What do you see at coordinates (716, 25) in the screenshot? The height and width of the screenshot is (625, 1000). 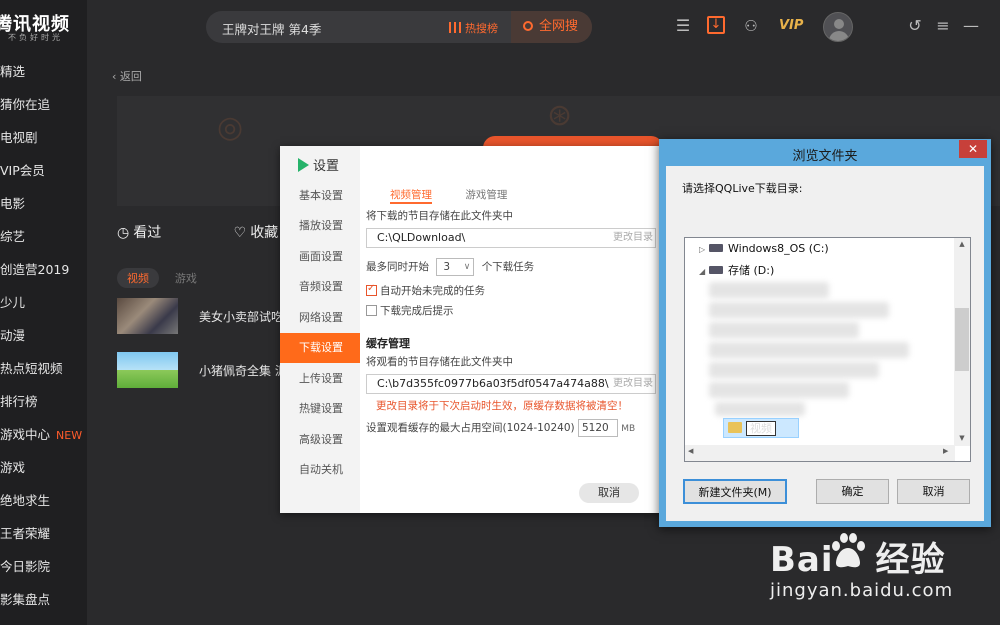 I see `download-icon: ↓` at bounding box center [716, 25].